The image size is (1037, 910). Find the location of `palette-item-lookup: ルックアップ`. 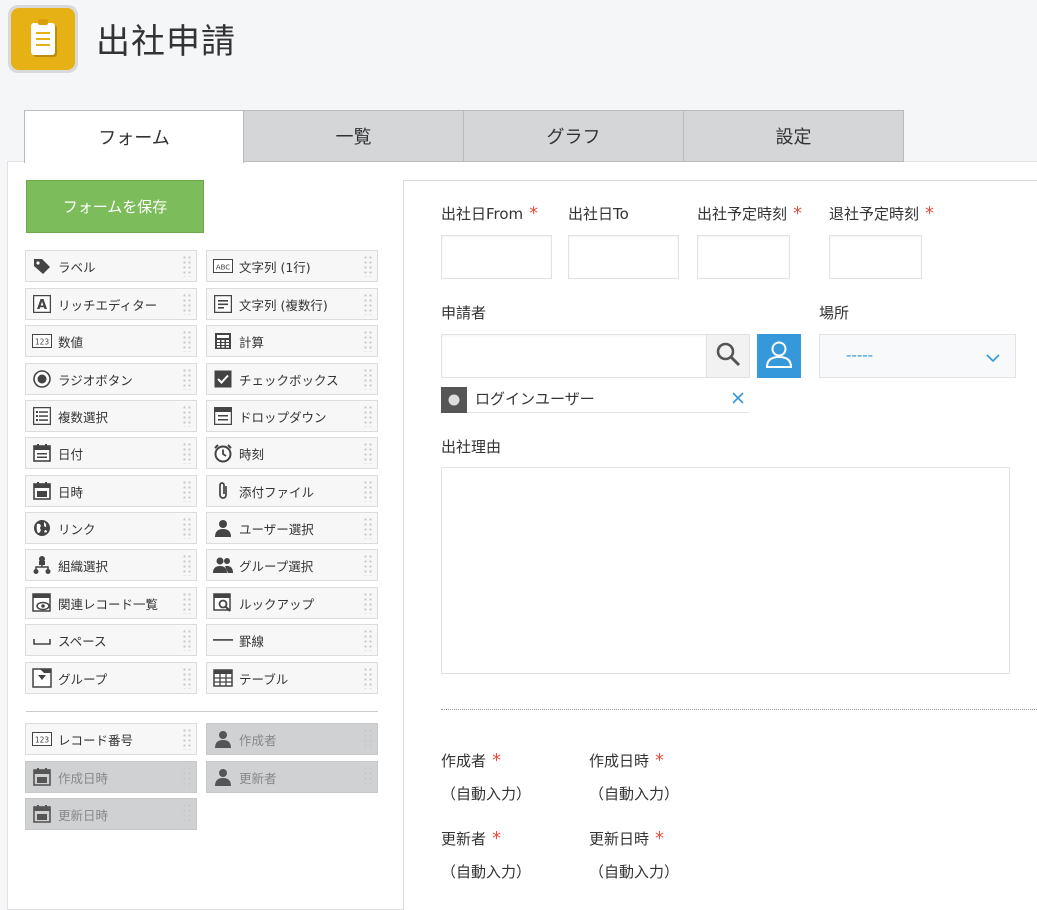

palette-item-lookup: ルックアップ is located at coordinates (292, 603).